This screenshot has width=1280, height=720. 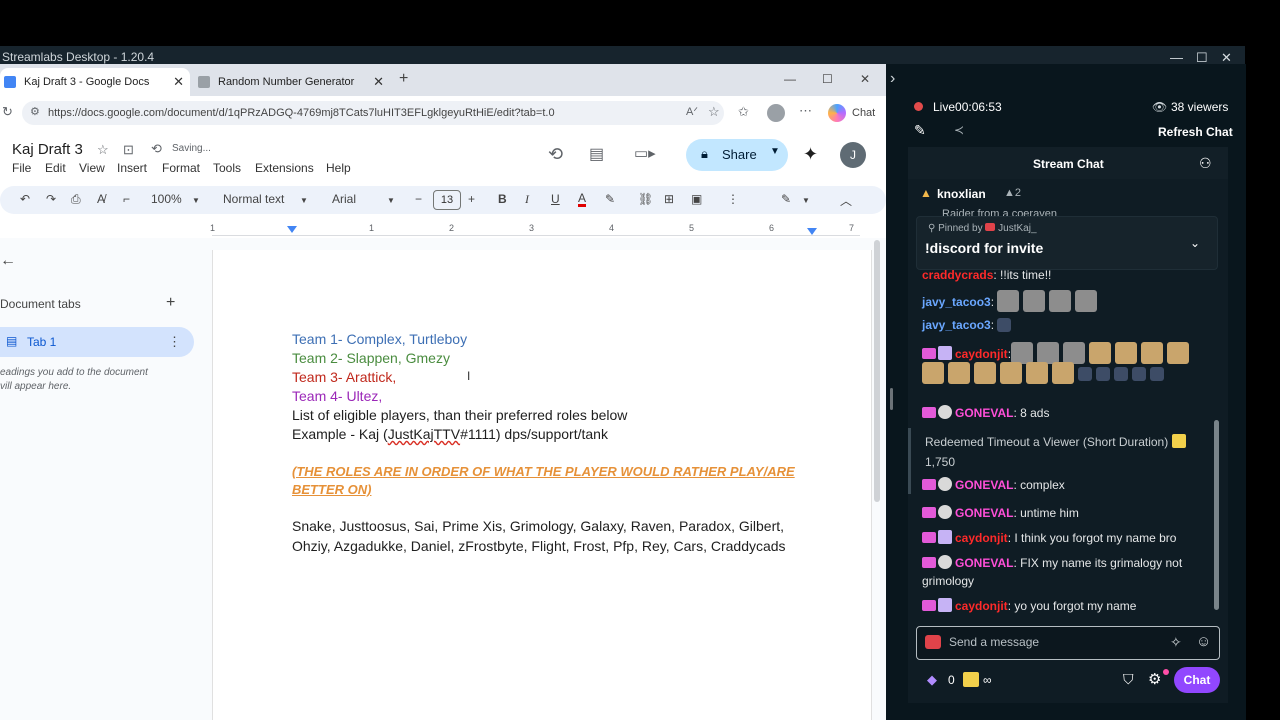 What do you see at coordinates (92, 168) in the screenshot?
I see `menu-view: View` at bounding box center [92, 168].